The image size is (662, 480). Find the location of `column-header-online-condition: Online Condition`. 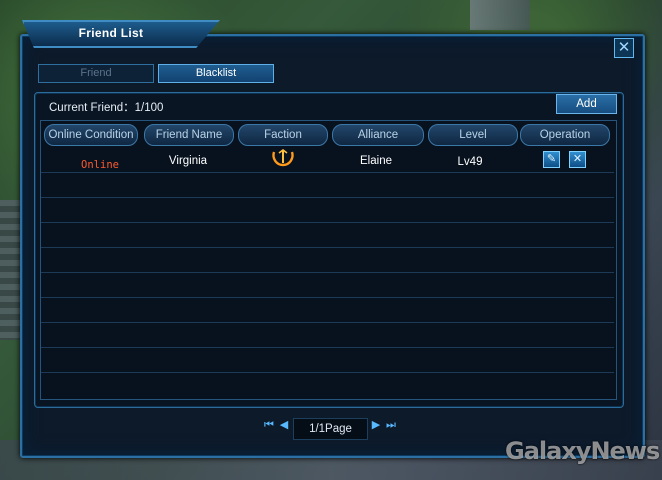

column-header-online-condition: Online Condition is located at coordinates (91, 135).